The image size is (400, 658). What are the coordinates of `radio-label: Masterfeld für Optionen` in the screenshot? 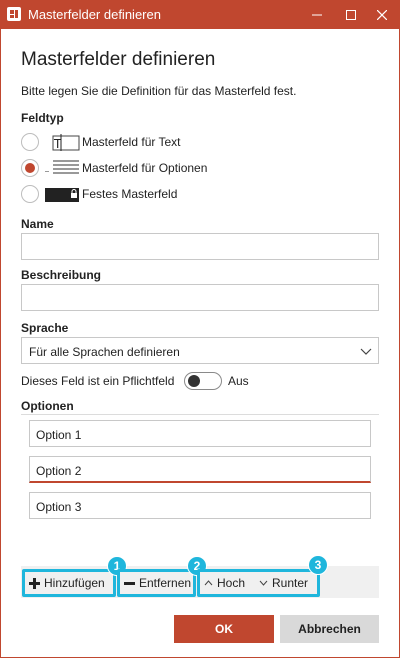 It's located at (145, 168).